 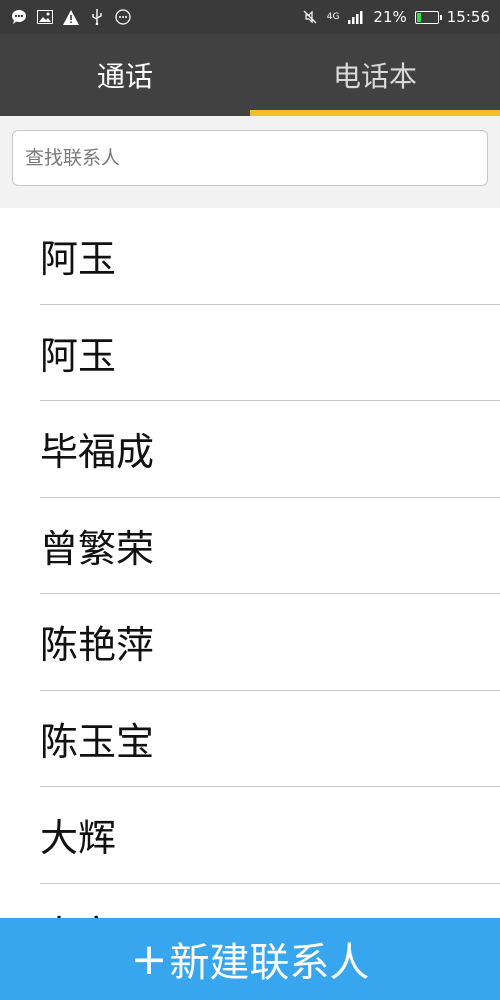 I want to click on tab-phonebook: 电话本, so click(x=375, y=75).